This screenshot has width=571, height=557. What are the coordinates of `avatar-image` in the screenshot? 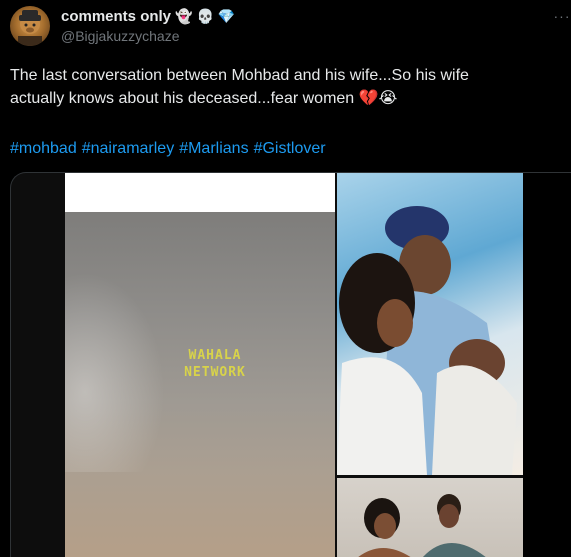 It's located at (30, 28).